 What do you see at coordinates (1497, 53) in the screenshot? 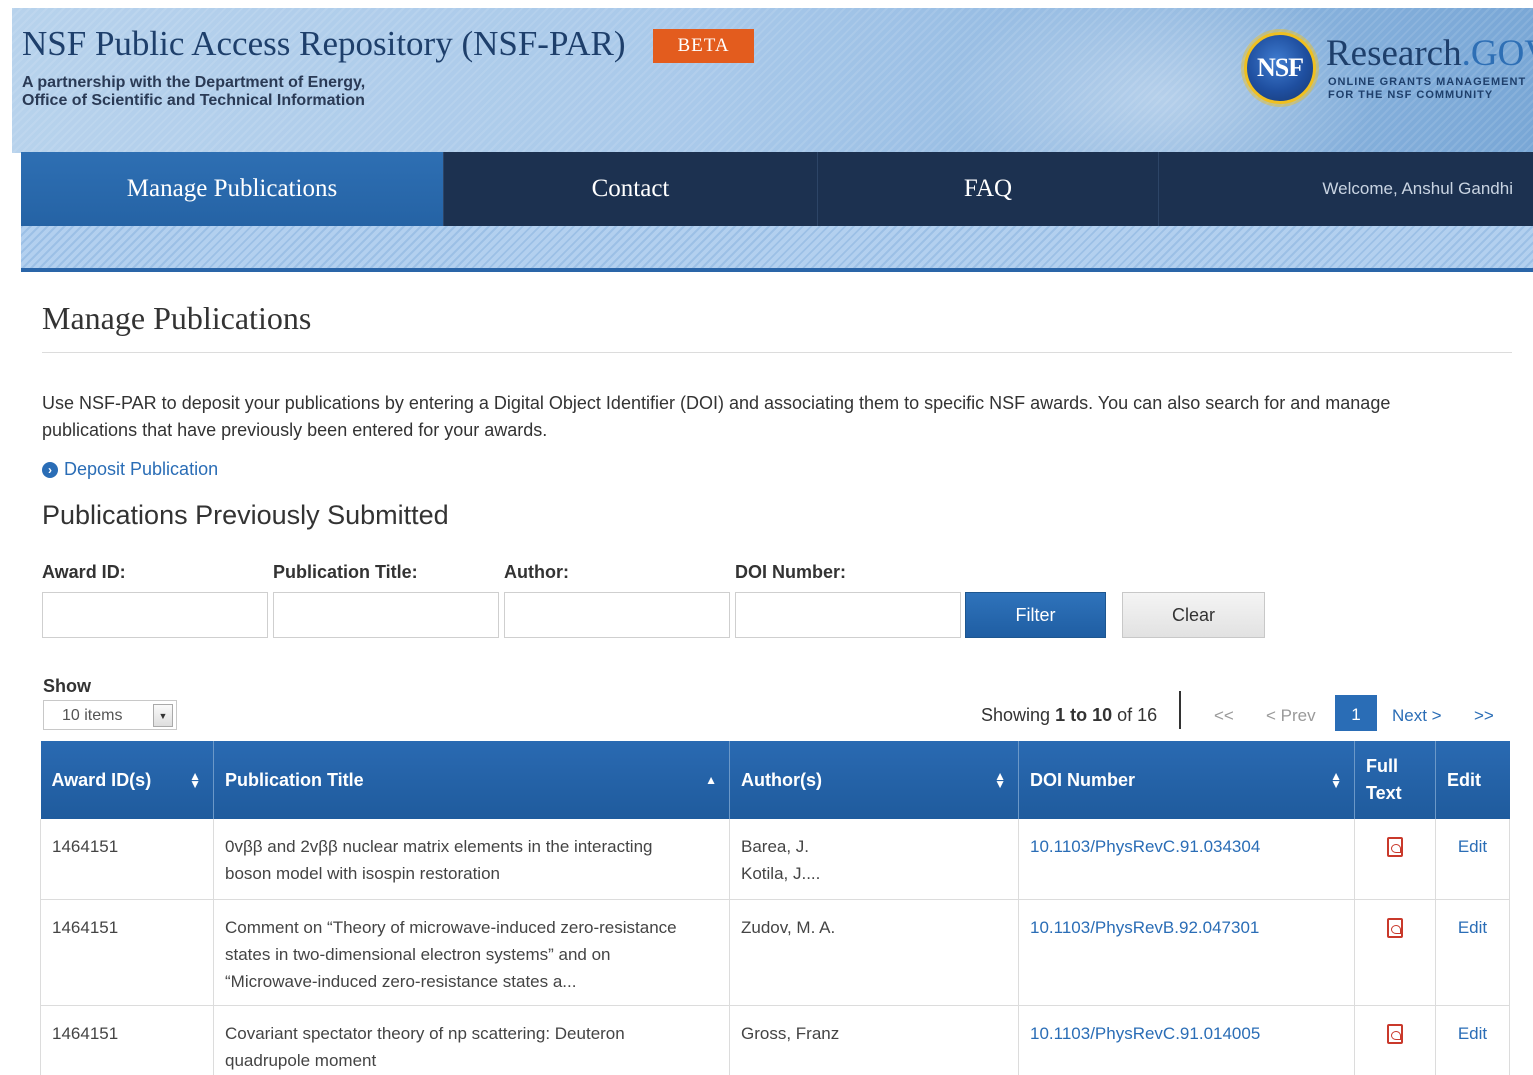
I see `logo-brand-suffix: .GOV` at bounding box center [1497, 53].